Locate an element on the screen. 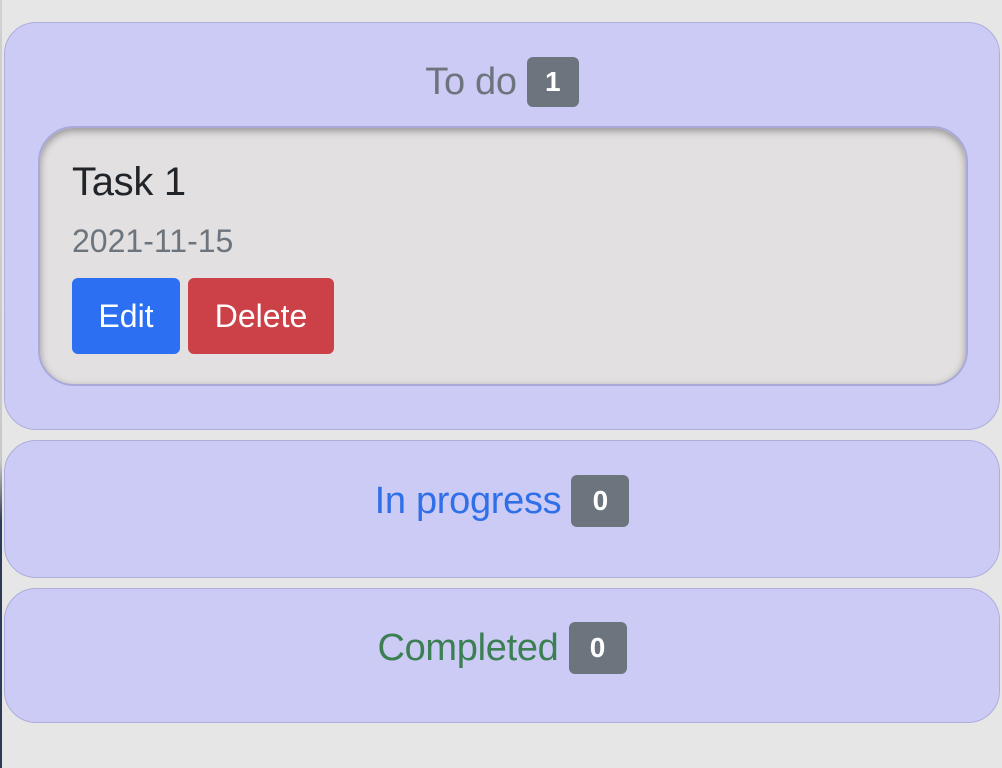 This screenshot has width=1002, height=768. in-progress-count-badge: 0 is located at coordinates (600, 501).